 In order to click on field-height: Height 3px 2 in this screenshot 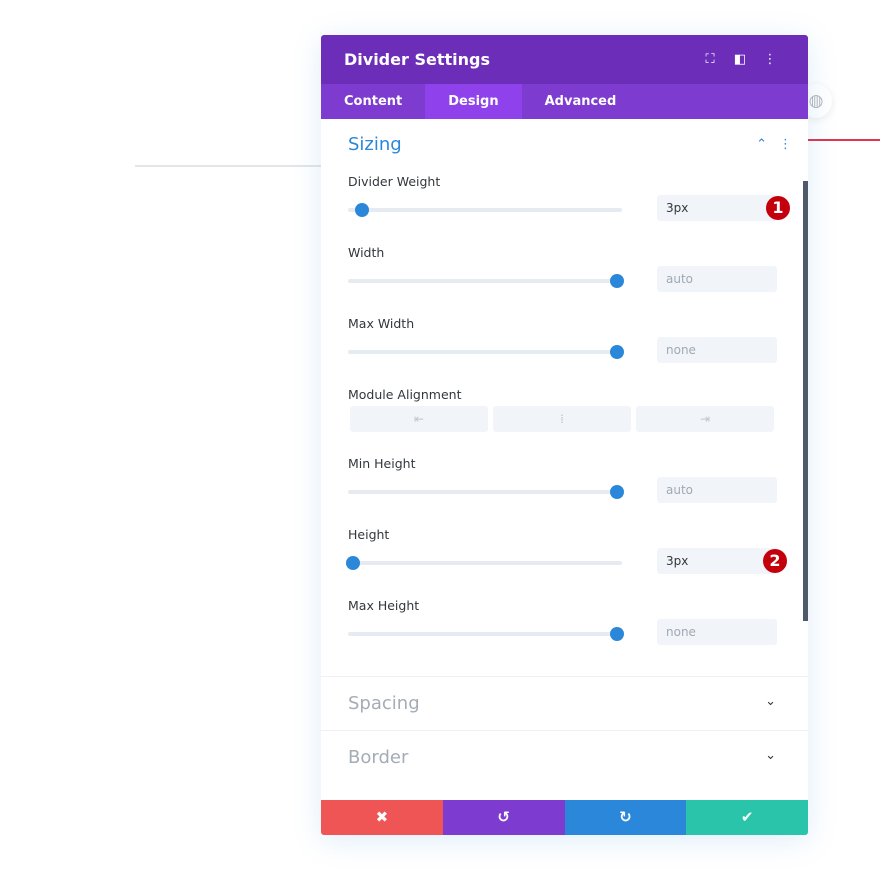, I will do `click(566, 550)`.